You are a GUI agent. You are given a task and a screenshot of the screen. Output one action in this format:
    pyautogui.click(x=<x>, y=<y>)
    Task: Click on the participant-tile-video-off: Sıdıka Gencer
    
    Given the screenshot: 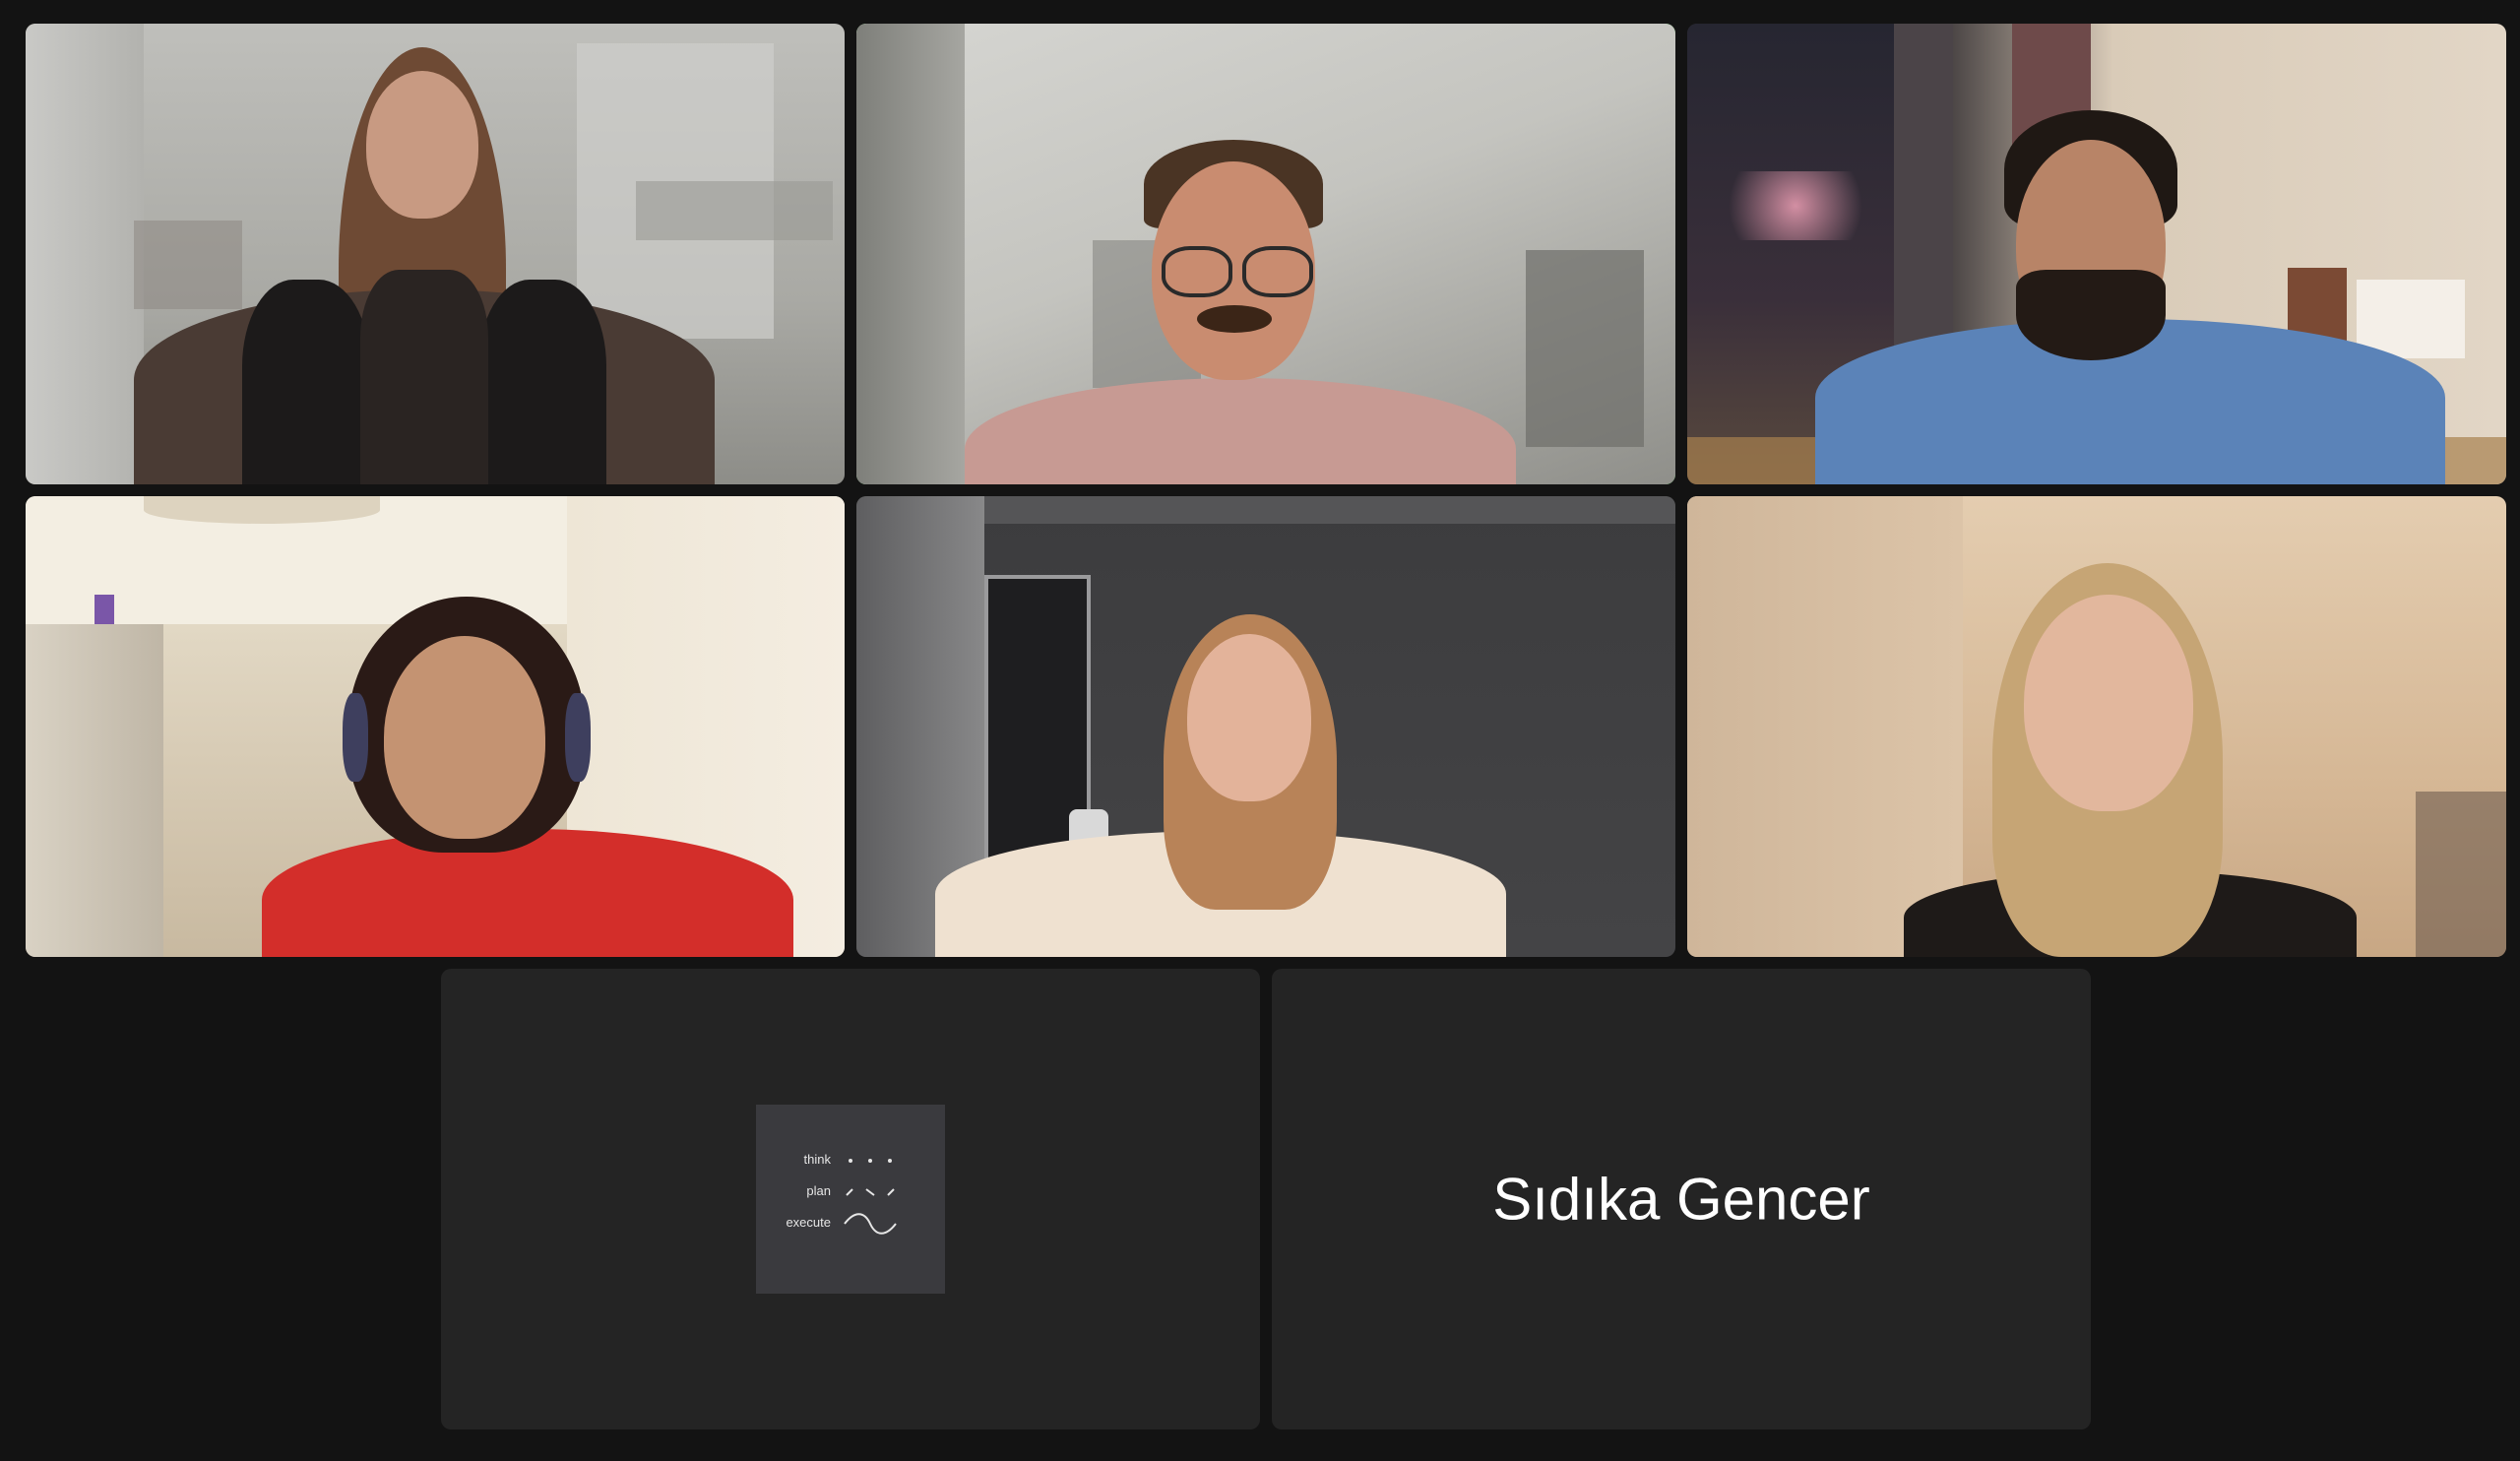 What is the action you would take?
    pyautogui.click(x=1681, y=1199)
    